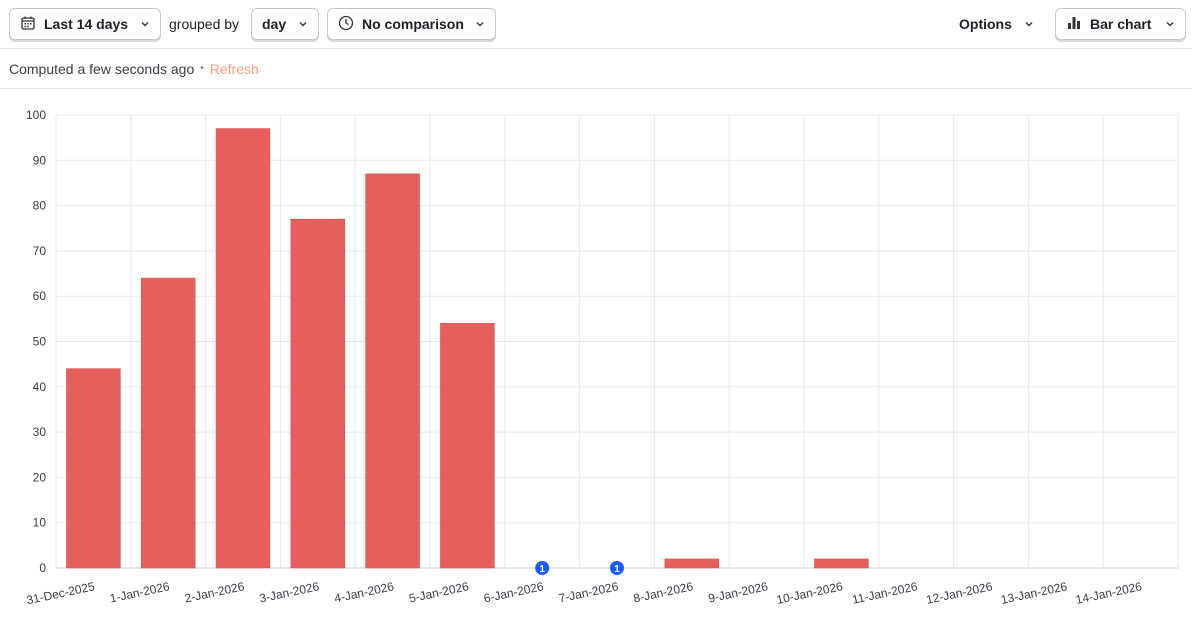 The image size is (1192, 632). Describe the element at coordinates (274, 24) in the screenshot. I see `interval-label: day` at that location.